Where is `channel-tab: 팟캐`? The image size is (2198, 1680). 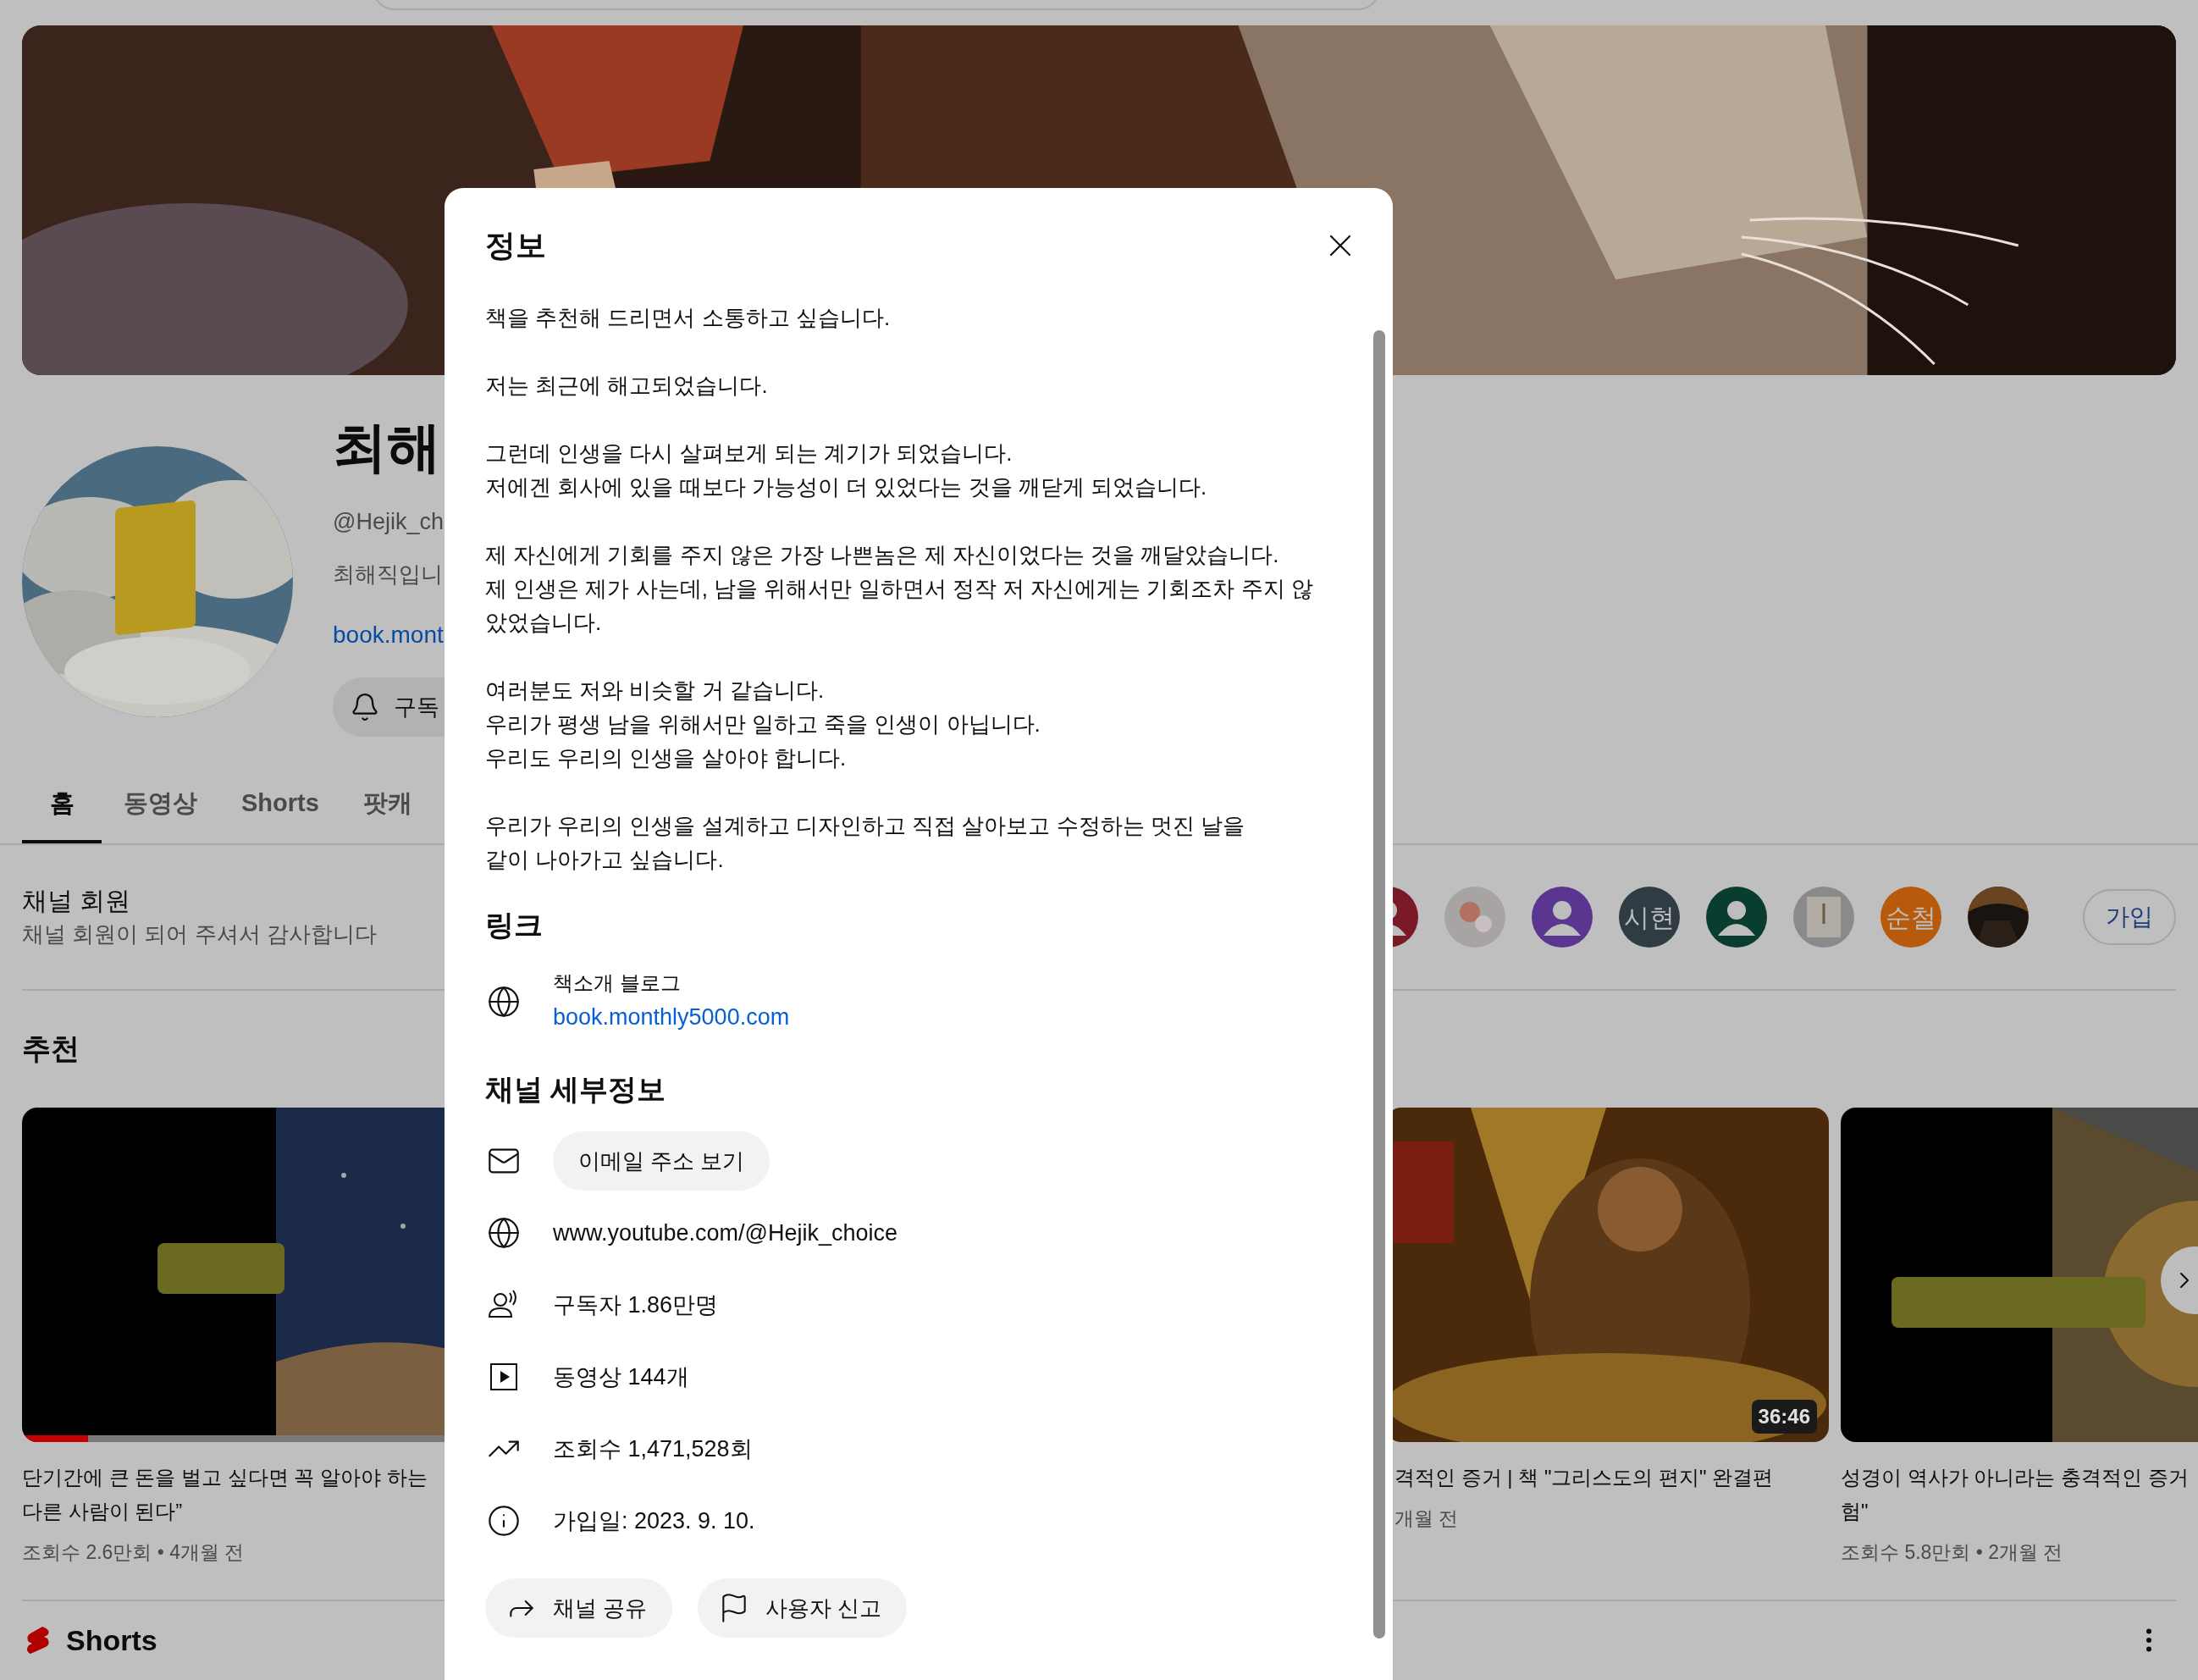
channel-tab: 팟캐 is located at coordinates (387, 804).